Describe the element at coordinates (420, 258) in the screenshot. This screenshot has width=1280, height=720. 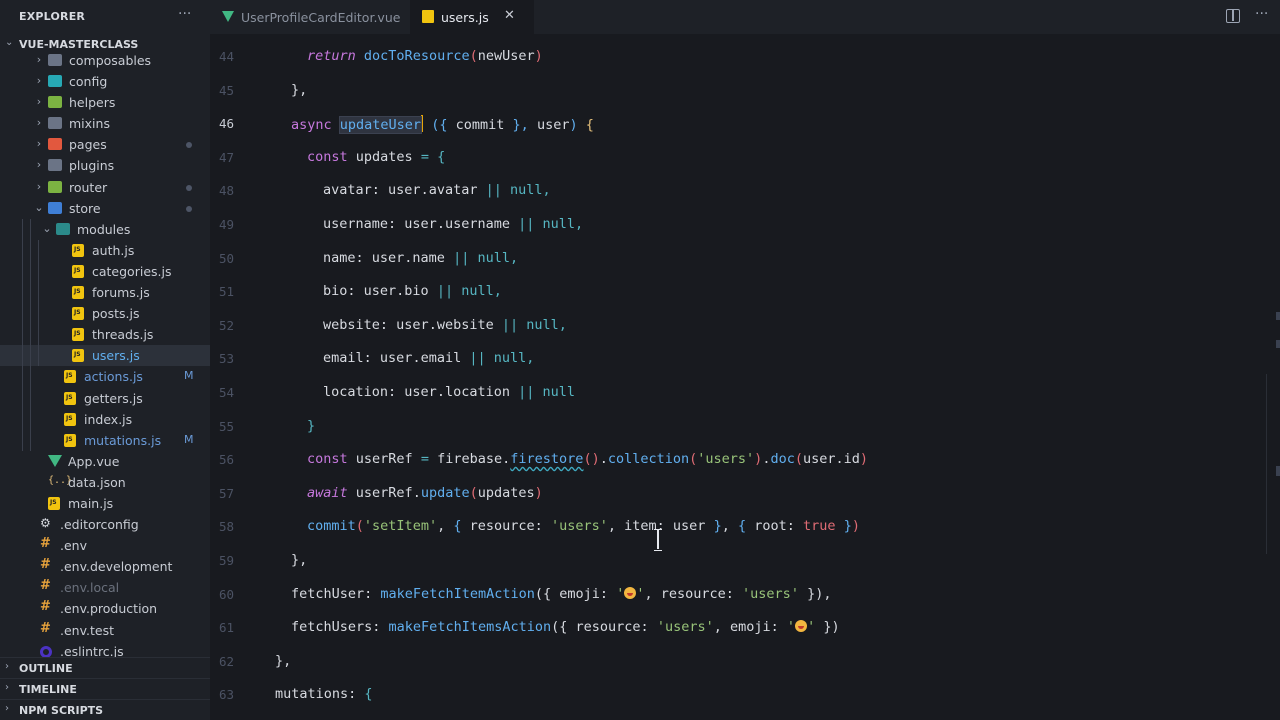
I see `code-text: name: user.name || null,` at that location.